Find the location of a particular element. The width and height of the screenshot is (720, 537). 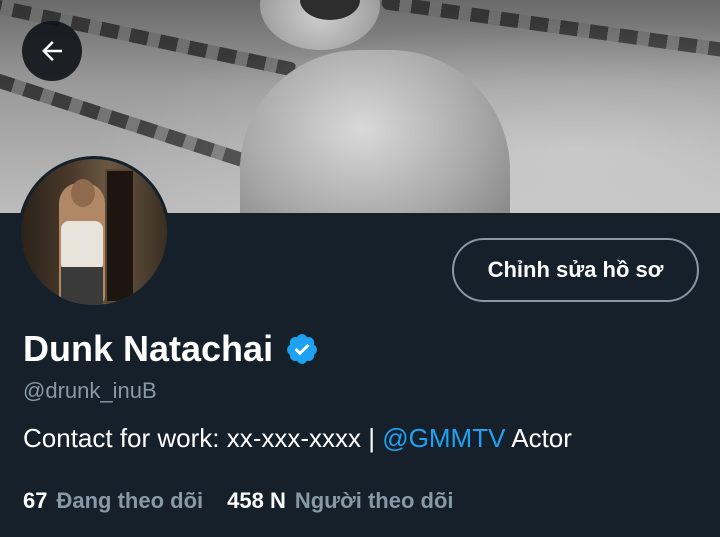

back-button is located at coordinates (52, 51).